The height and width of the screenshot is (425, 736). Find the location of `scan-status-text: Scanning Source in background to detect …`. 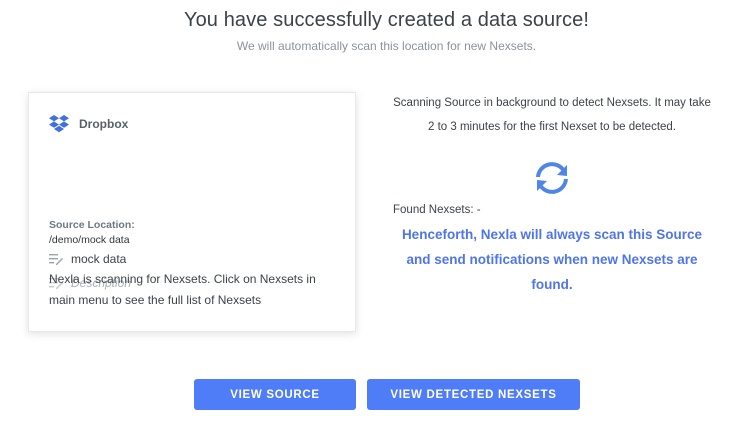

scan-status-text: Scanning Source in background to detect … is located at coordinates (552, 115).